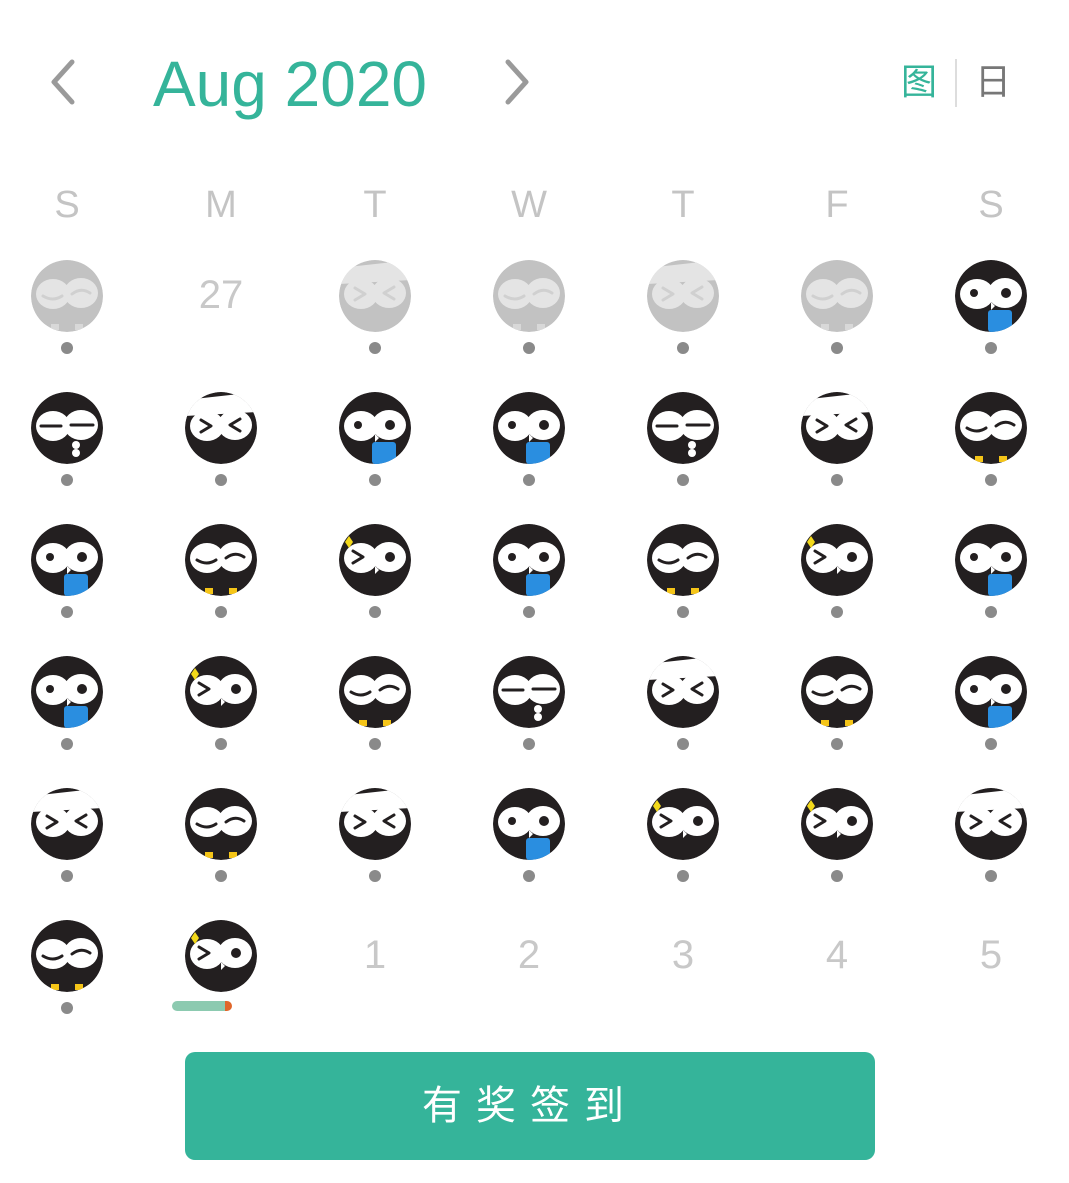 This screenshot has width=1069, height=1183. Describe the element at coordinates (919, 83) in the screenshot. I see `view-option-image: 图` at that location.